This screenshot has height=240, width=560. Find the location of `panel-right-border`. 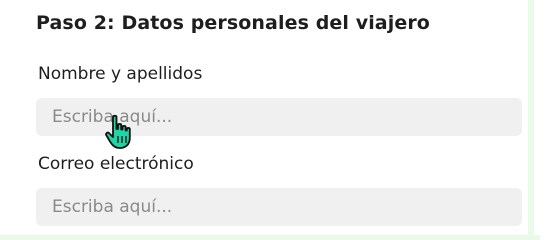

panel-right-border is located at coordinates (531, 120).